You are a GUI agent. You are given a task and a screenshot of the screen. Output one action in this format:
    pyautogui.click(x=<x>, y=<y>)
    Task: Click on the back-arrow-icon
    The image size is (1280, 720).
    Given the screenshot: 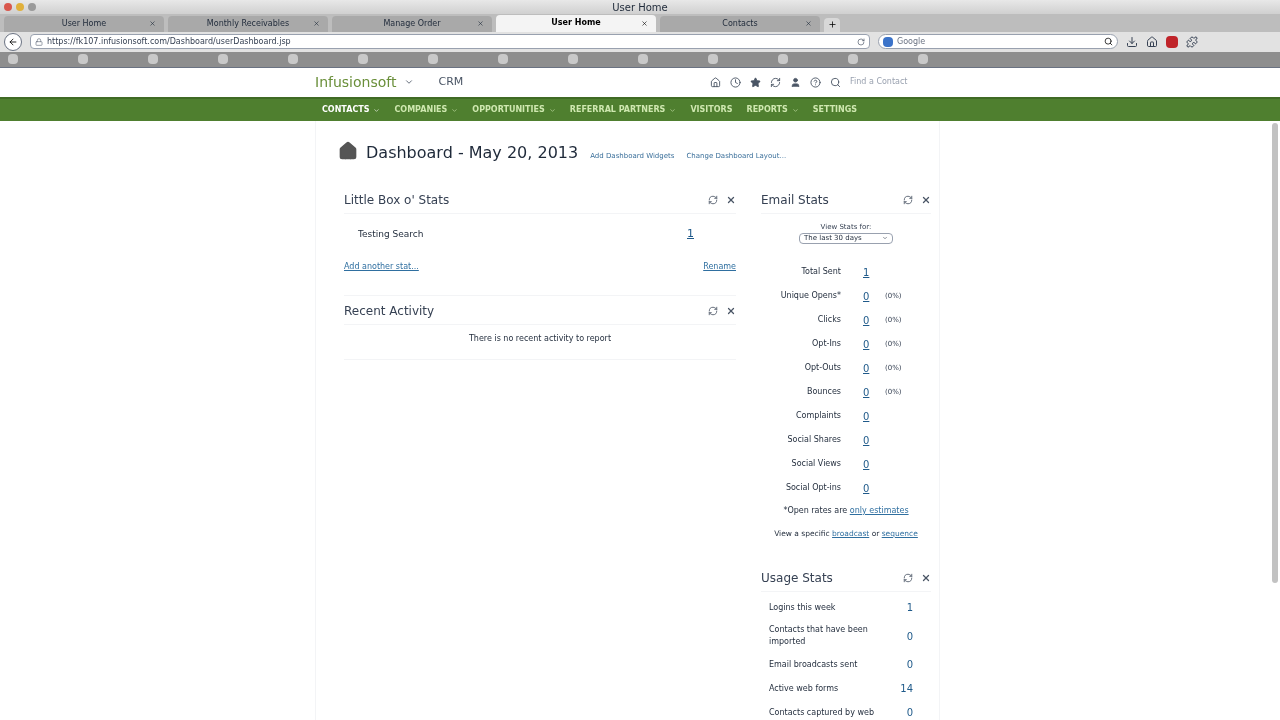 What is the action you would take?
    pyautogui.click(x=13, y=41)
    